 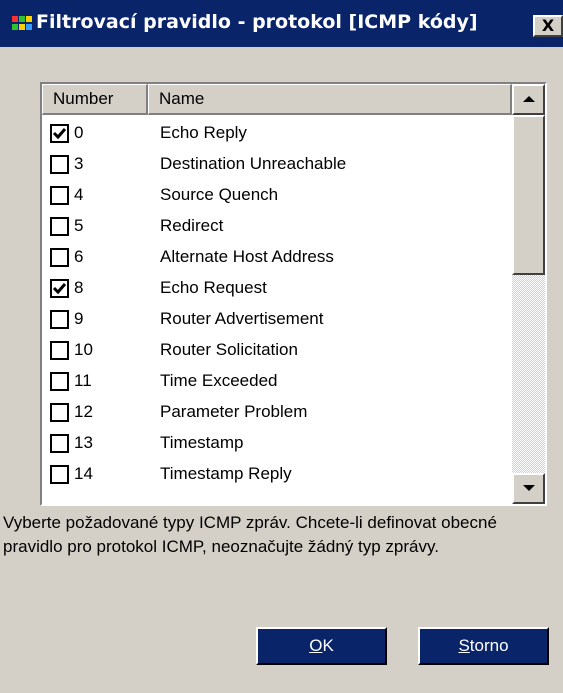 I want to click on scroll-down-button, so click(x=528, y=488).